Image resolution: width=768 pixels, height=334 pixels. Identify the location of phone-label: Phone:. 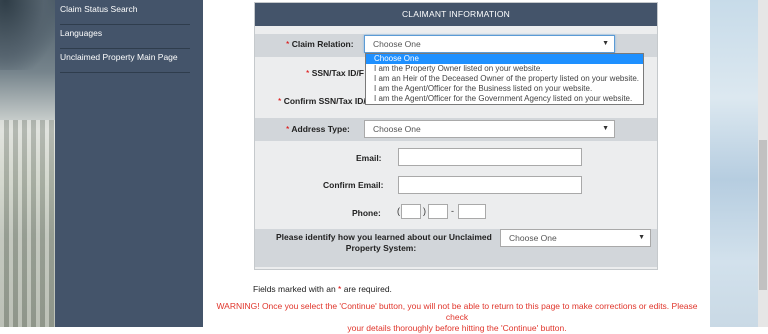
(366, 213).